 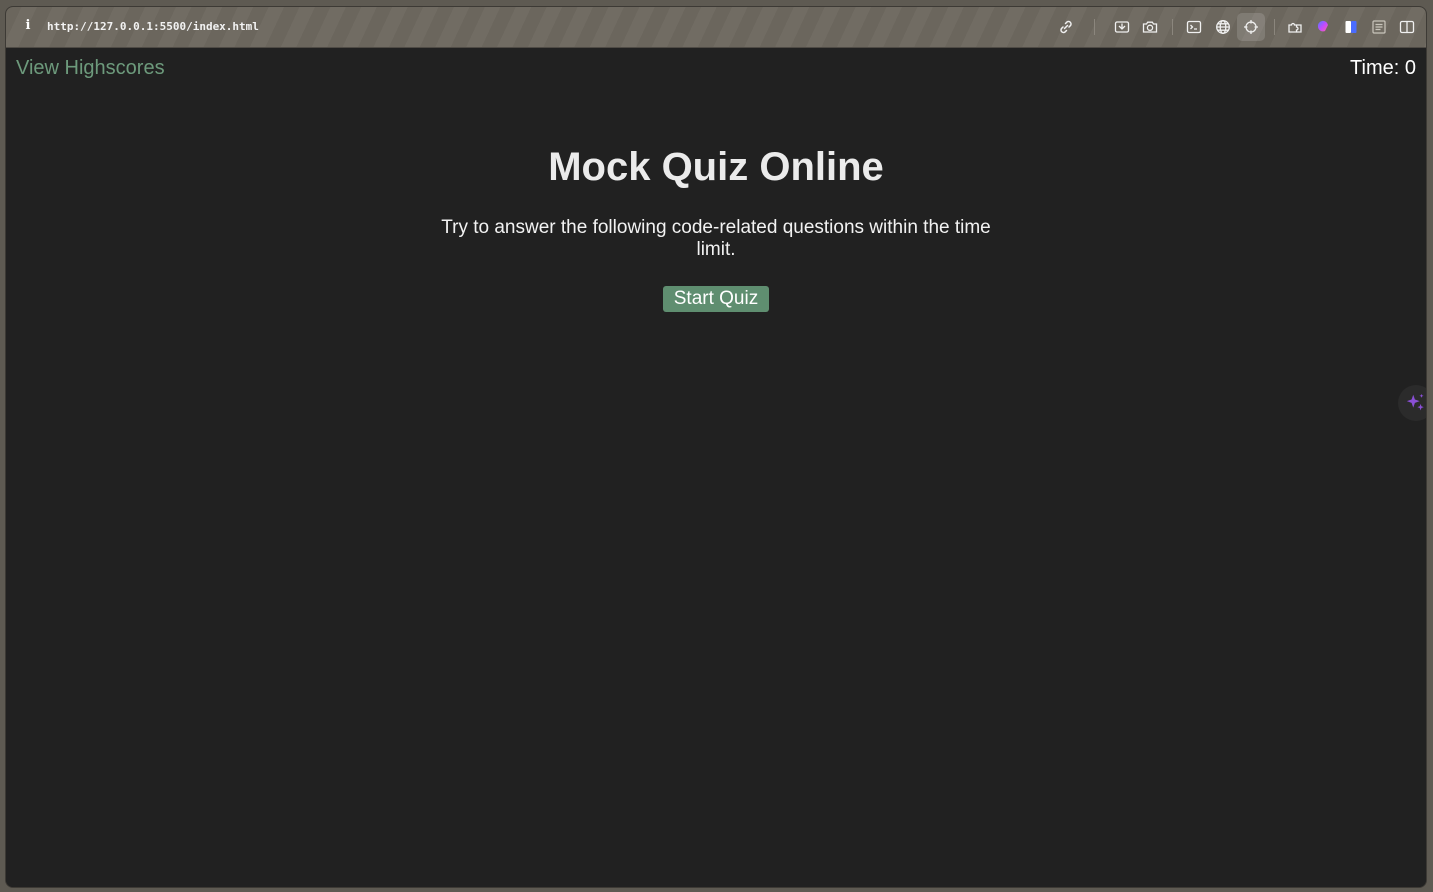 What do you see at coordinates (1410, 68) in the screenshot?
I see `timer-value: 0` at bounding box center [1410, 68].